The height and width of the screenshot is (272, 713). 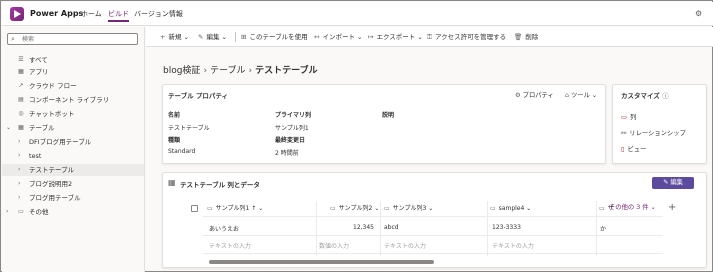 I want to click on sidebar-item-test-table: › テストテーブル, so click(x=73, y=170).